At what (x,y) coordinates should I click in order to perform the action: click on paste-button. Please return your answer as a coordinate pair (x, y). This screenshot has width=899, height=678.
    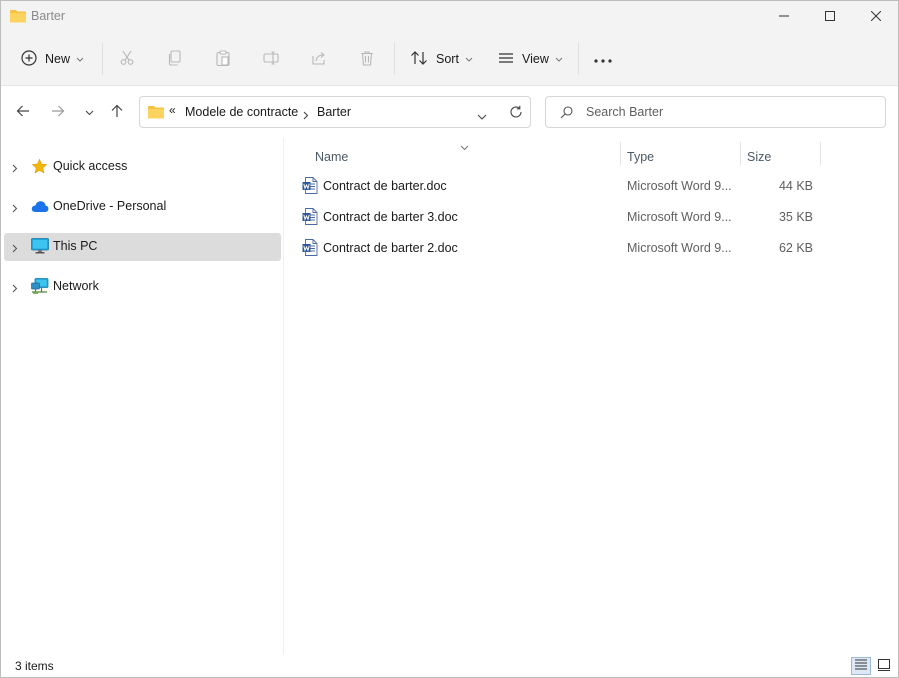
    Looking at the image, I should click on (223, 59).